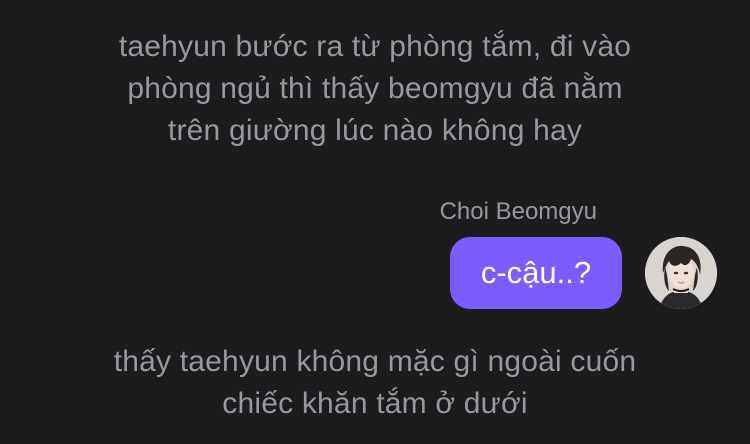 The width and height of the screenshot is (750, 444). I want to click on avatar, so click(681, 273).